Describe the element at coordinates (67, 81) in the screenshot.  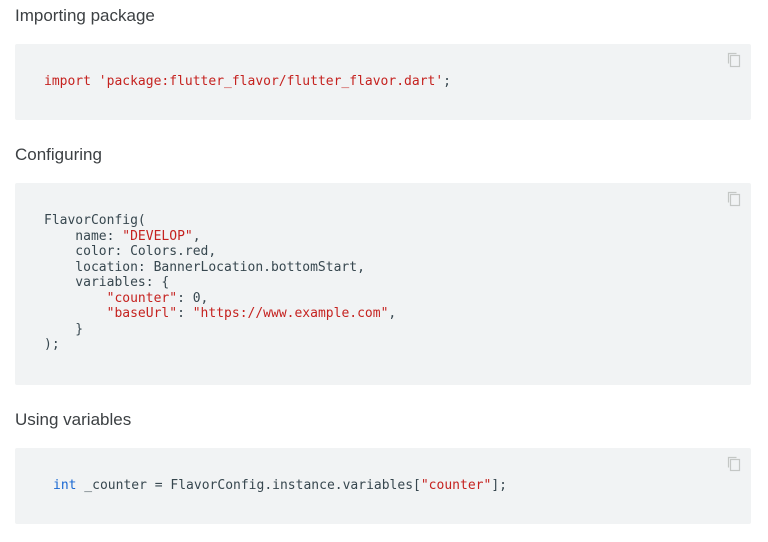
I see `code-keyword: import` at that location.